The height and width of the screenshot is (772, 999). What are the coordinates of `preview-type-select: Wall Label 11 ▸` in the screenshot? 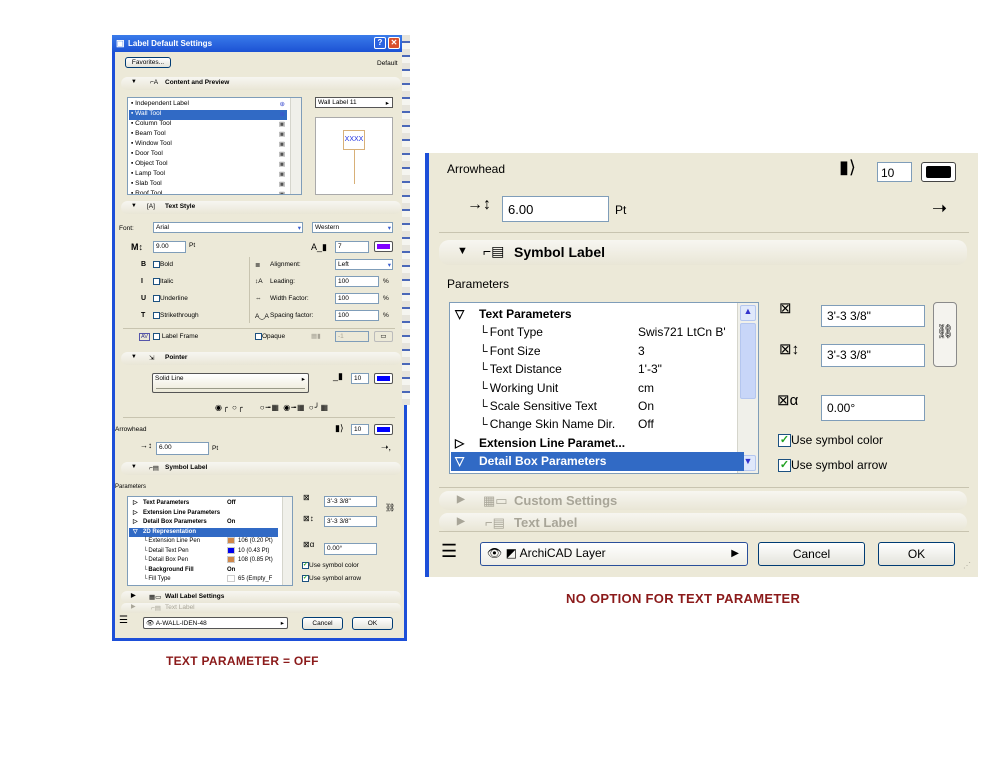 It's located at (354, 102).